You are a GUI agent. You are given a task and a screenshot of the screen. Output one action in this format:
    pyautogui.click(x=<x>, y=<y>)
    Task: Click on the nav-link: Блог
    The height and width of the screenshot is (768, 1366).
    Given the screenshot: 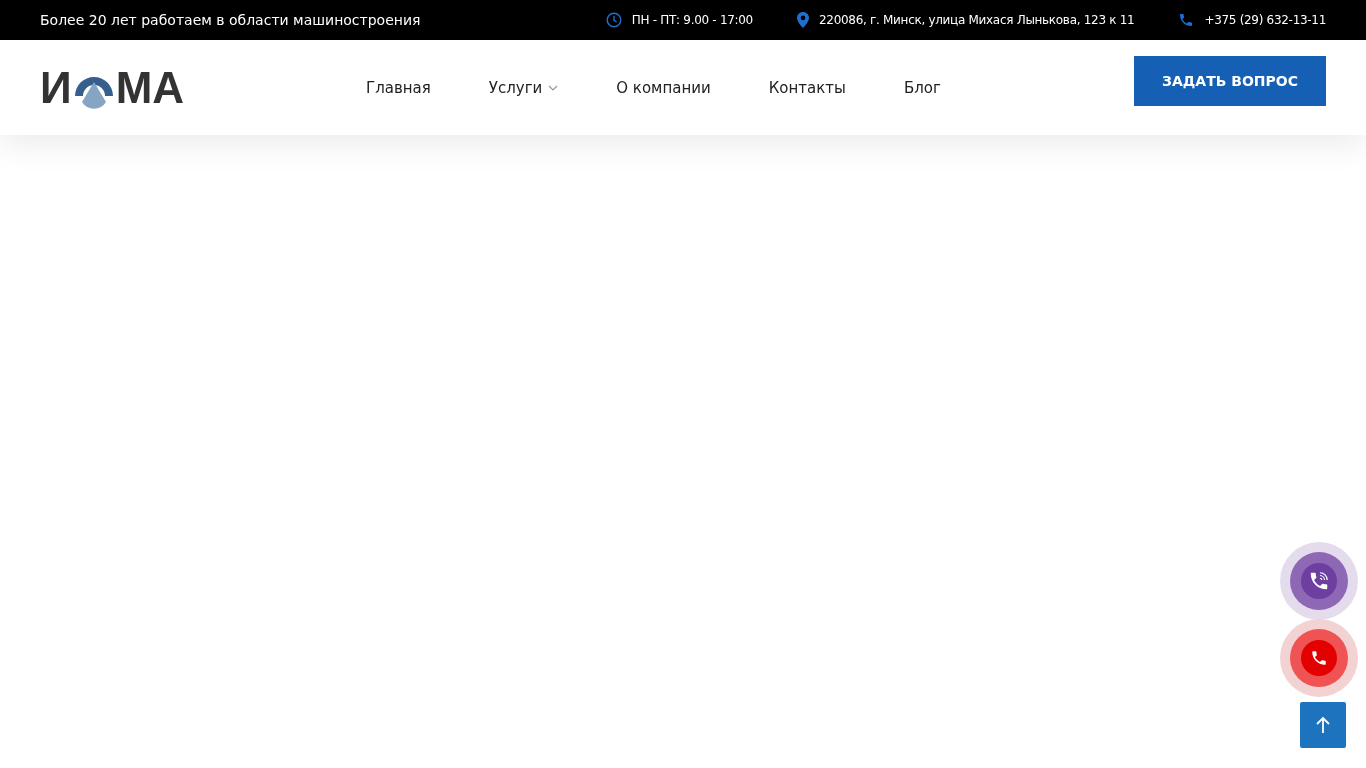 What is the action you would take?
    pyautogui.click(x=922, y=87)
    